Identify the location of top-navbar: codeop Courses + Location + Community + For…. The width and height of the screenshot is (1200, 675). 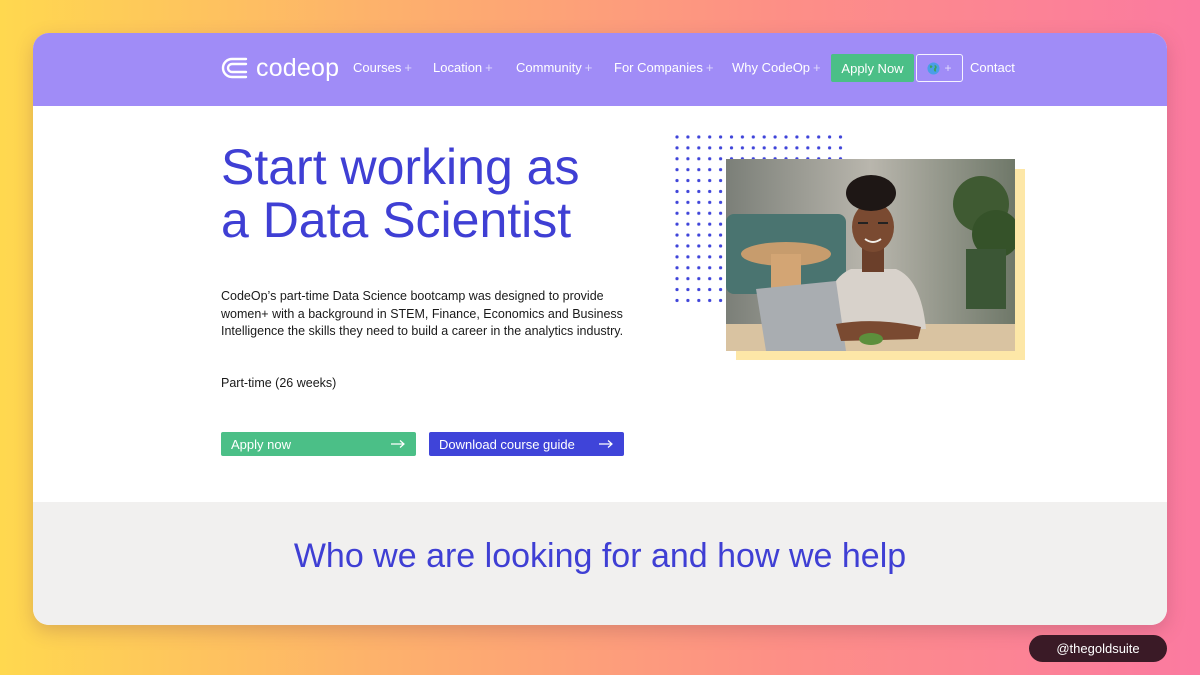
(600, 69).